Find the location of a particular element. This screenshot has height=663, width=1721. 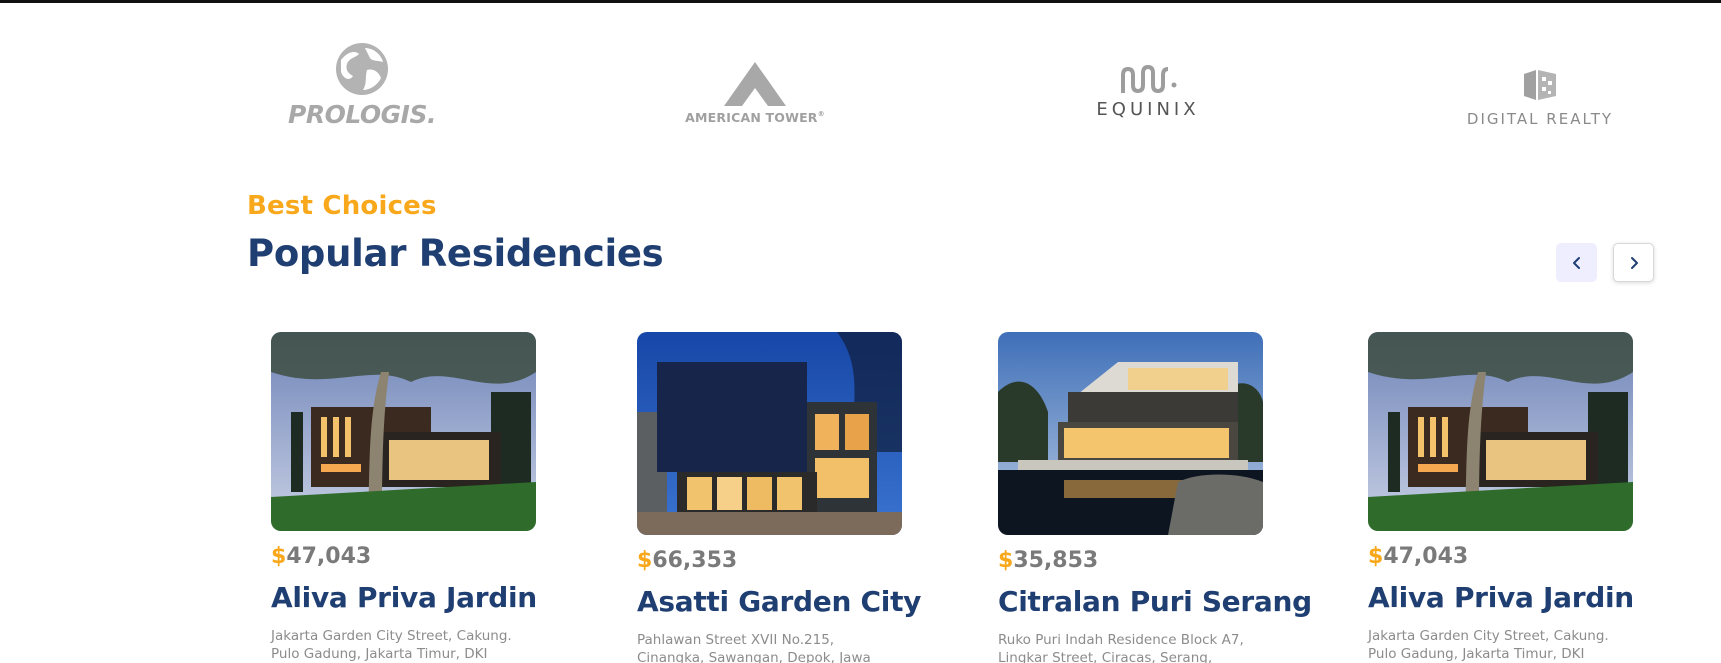

house-photo-asatti is located at coordinates (769, 433).